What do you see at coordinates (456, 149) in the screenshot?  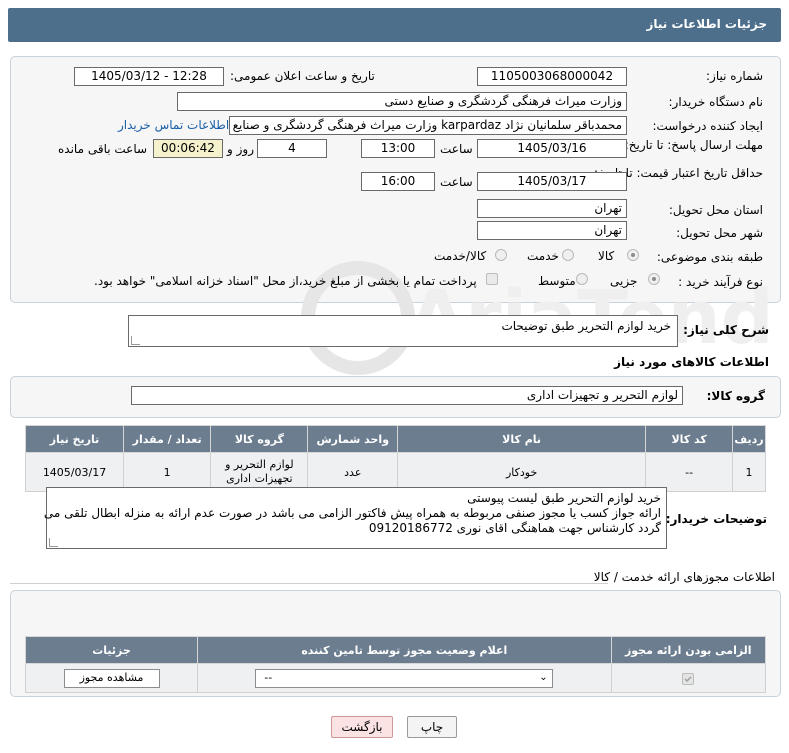 I see `deadline-time-label: ساعت` at bounding box center [456, 149].